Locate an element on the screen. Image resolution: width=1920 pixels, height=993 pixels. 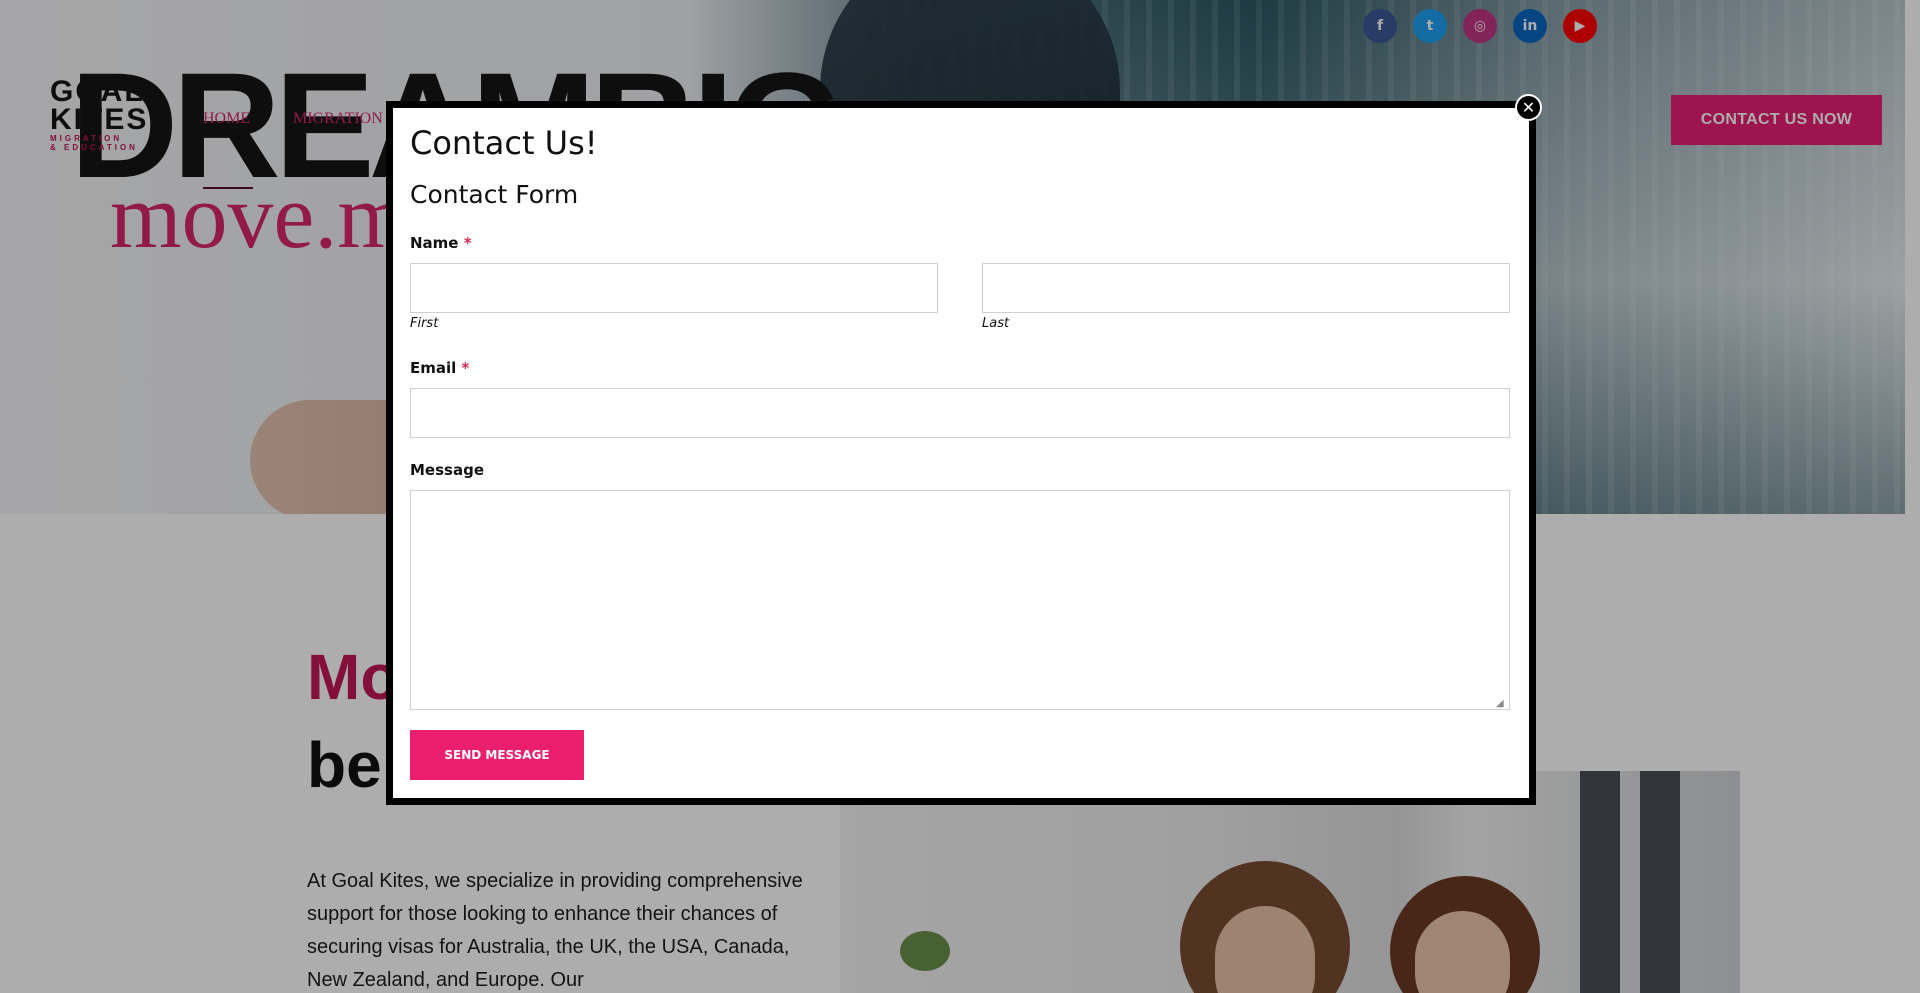
form-title: Contact Form is located at coordinates (494, 194).